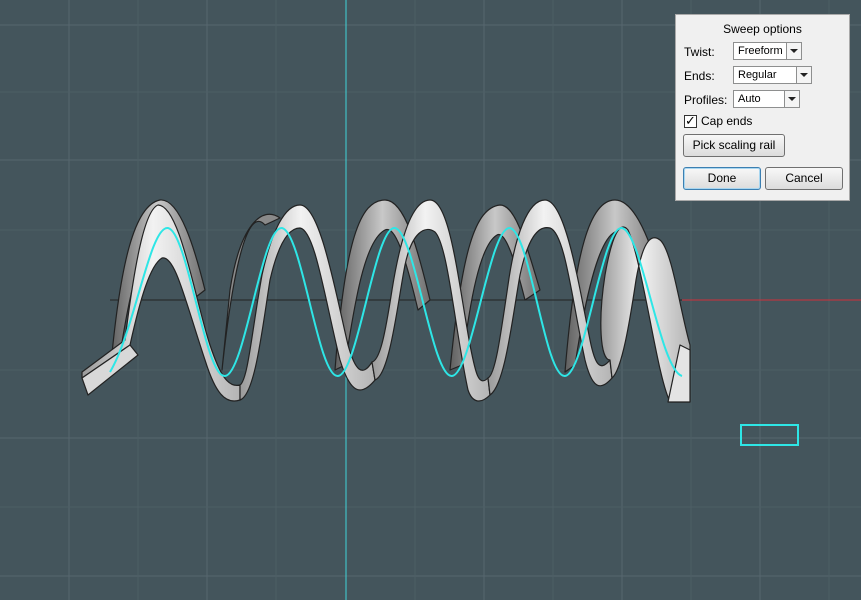 This screenshot has width=861, height=600. What do you see at coordinates (706, 100) in the screenshot?
I see `profiles-label: Profiles:` at bounding box center [706, 100].